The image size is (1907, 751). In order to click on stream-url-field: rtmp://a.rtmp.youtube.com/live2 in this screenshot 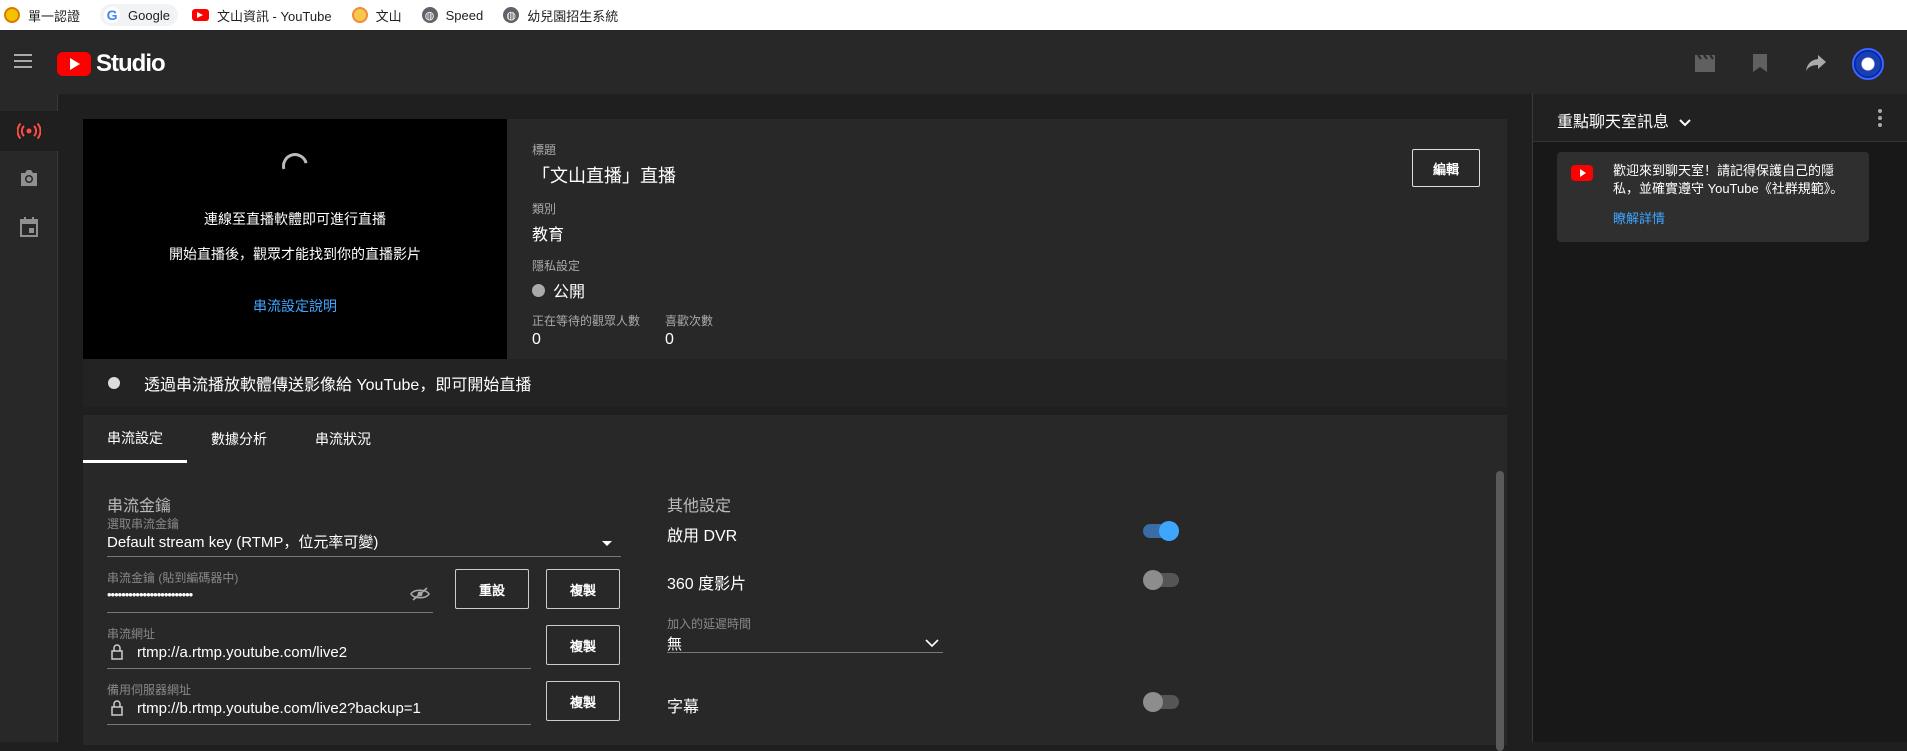, I will do `click(242, 652)`.